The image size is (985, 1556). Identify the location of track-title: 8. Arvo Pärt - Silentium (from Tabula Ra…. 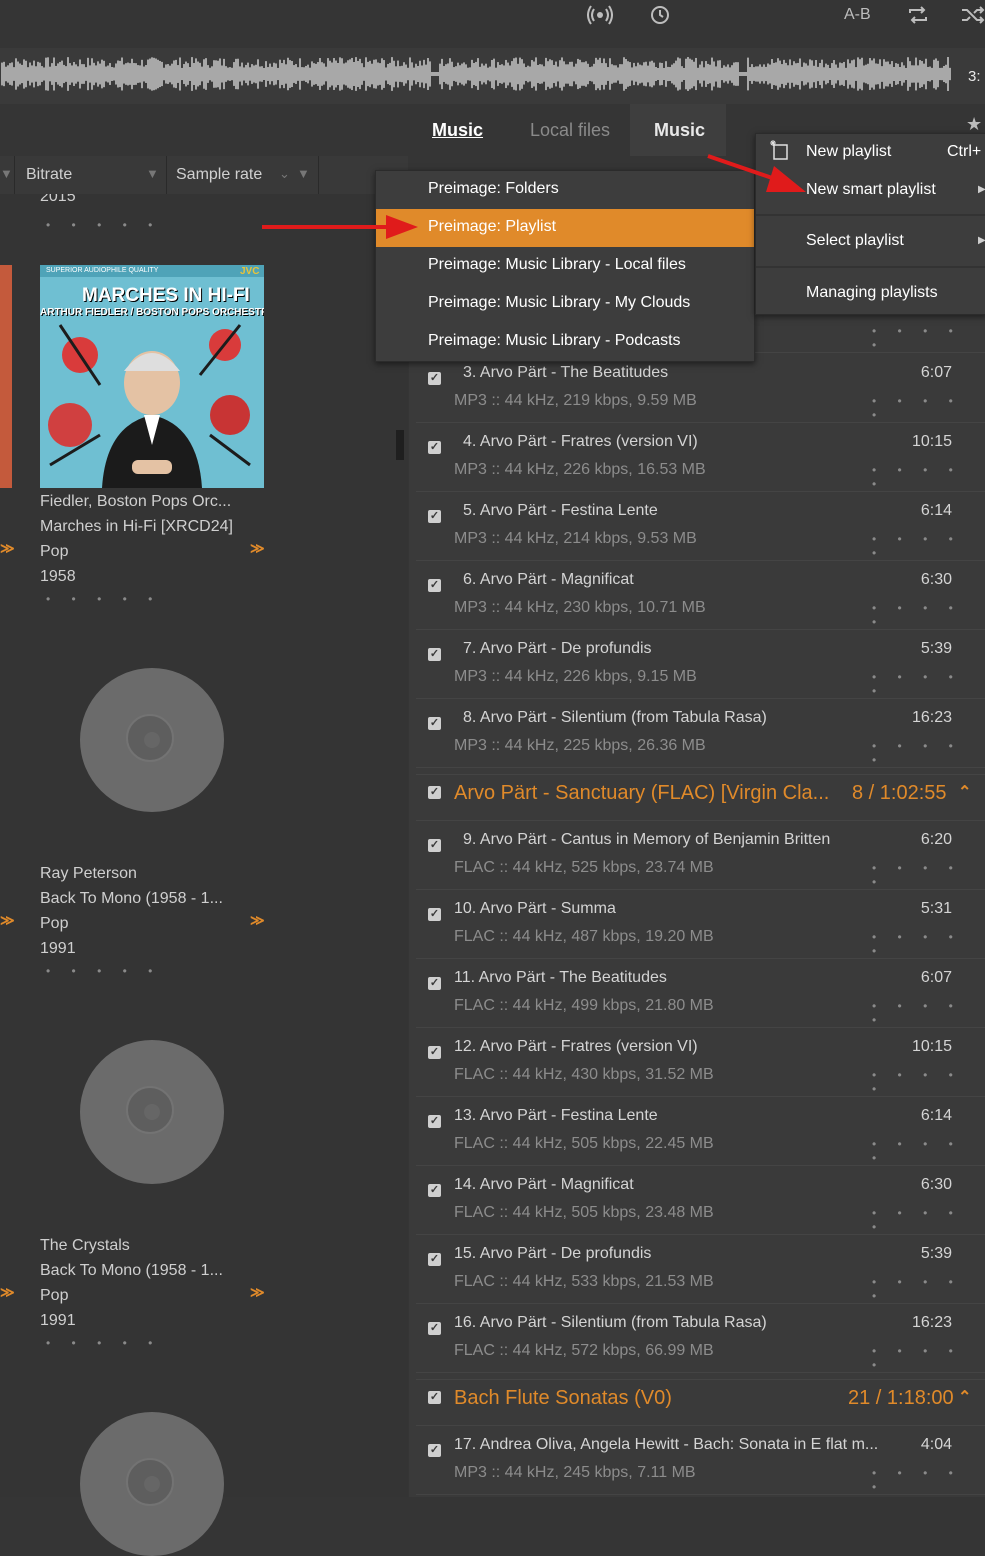
(615, 718).